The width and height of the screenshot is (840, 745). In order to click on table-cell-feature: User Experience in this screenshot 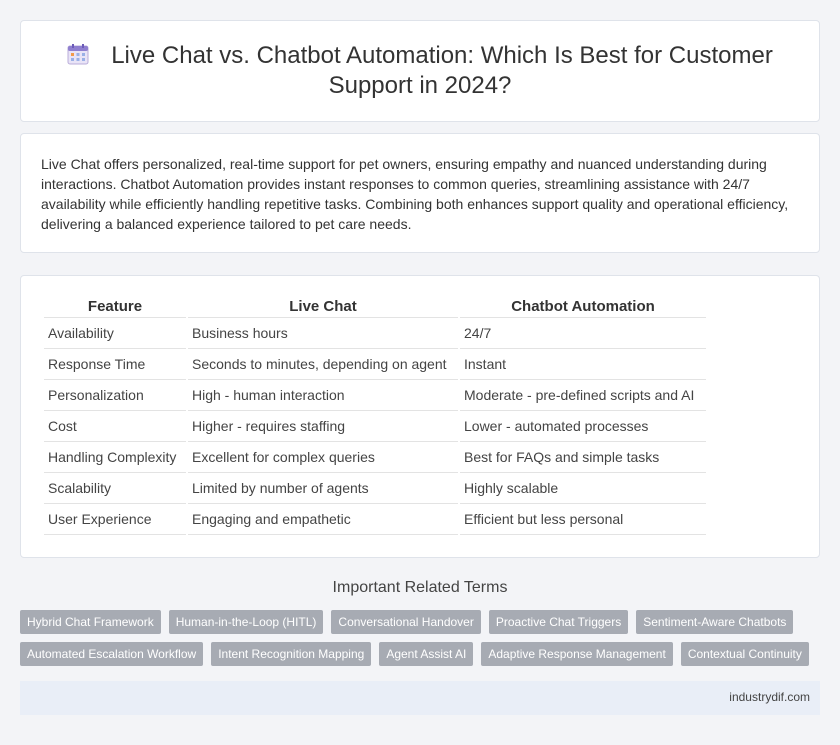, I will do `click(115, 519)`.